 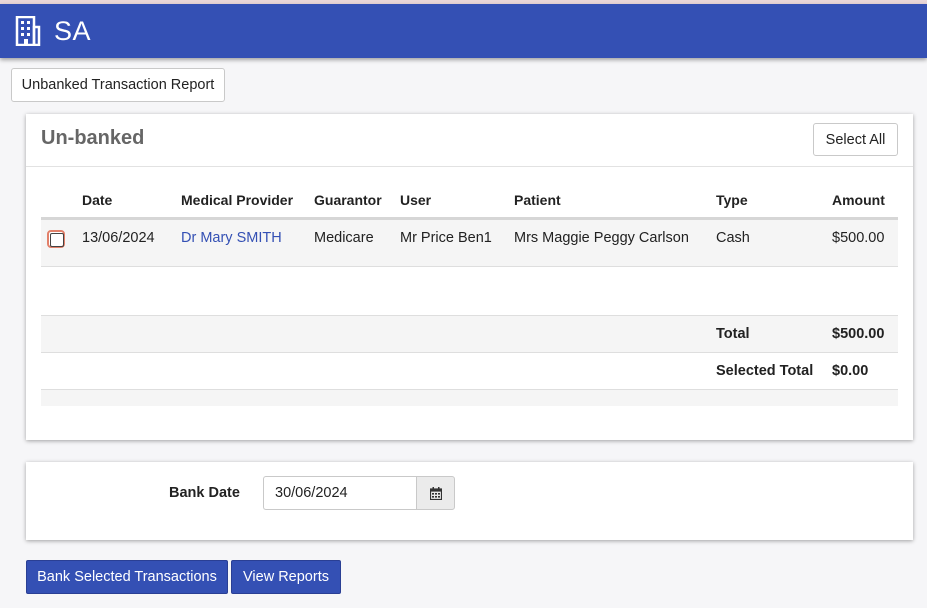 I want to click on cell-user: Mr Price Ben1, so click(x=446, y=238).